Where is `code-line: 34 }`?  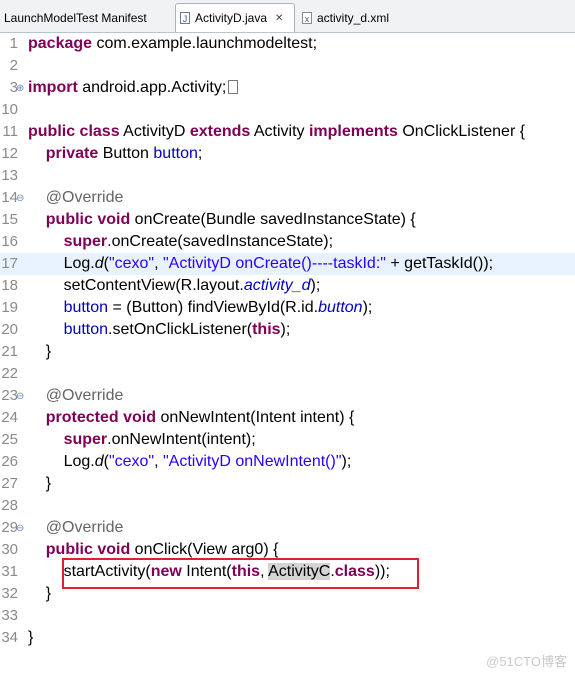
code-line: 34 } is located at coordinates (287, 638).